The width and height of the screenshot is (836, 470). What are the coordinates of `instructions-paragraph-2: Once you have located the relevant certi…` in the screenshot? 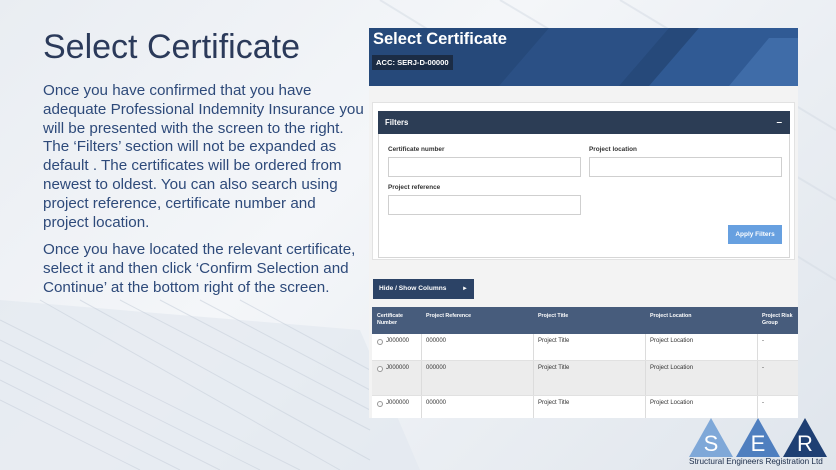 It's located at (199, 268).